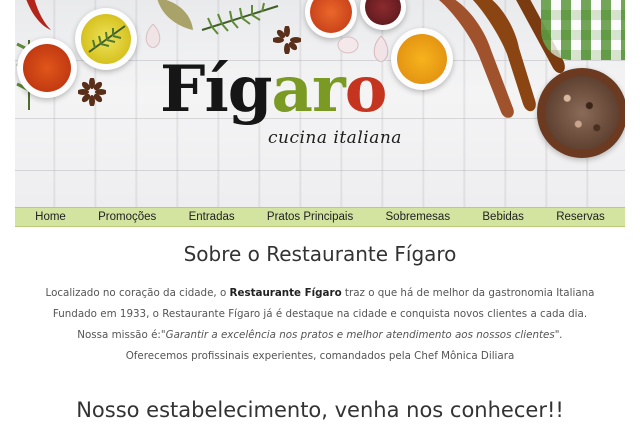 The height and width of the screenshot is (426, 640). What do you see at coordinates (175, 16) in the screenshot?
I see `bay-leaf-image` at bounding box center [175, 16].